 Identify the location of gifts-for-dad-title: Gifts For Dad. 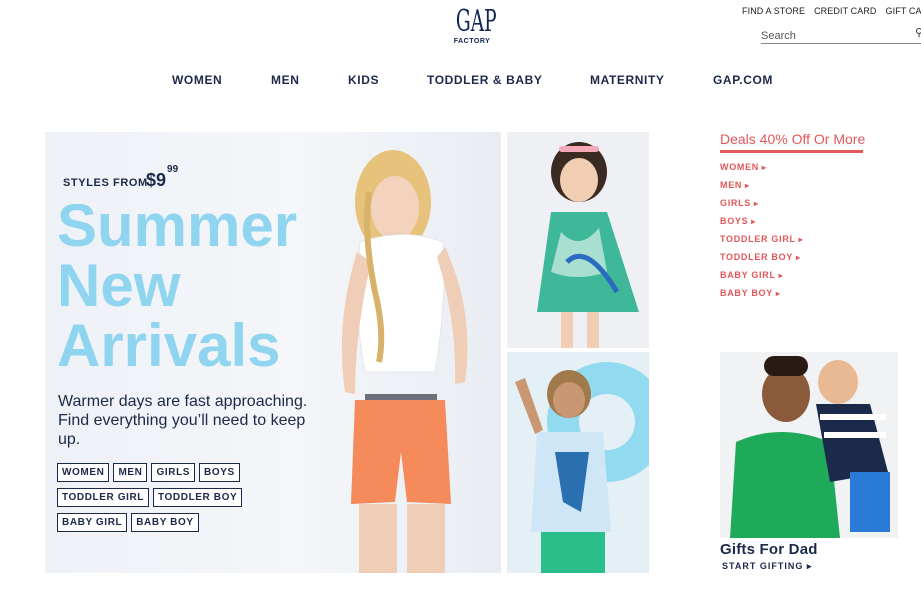
(769, 549).